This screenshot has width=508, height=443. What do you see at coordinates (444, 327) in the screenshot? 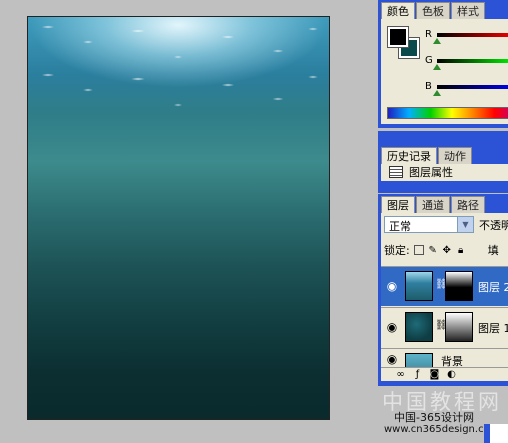
I see `layer-row-layer-1: ◉ ⛓ 图层 1` at bounding box center [444, 327].